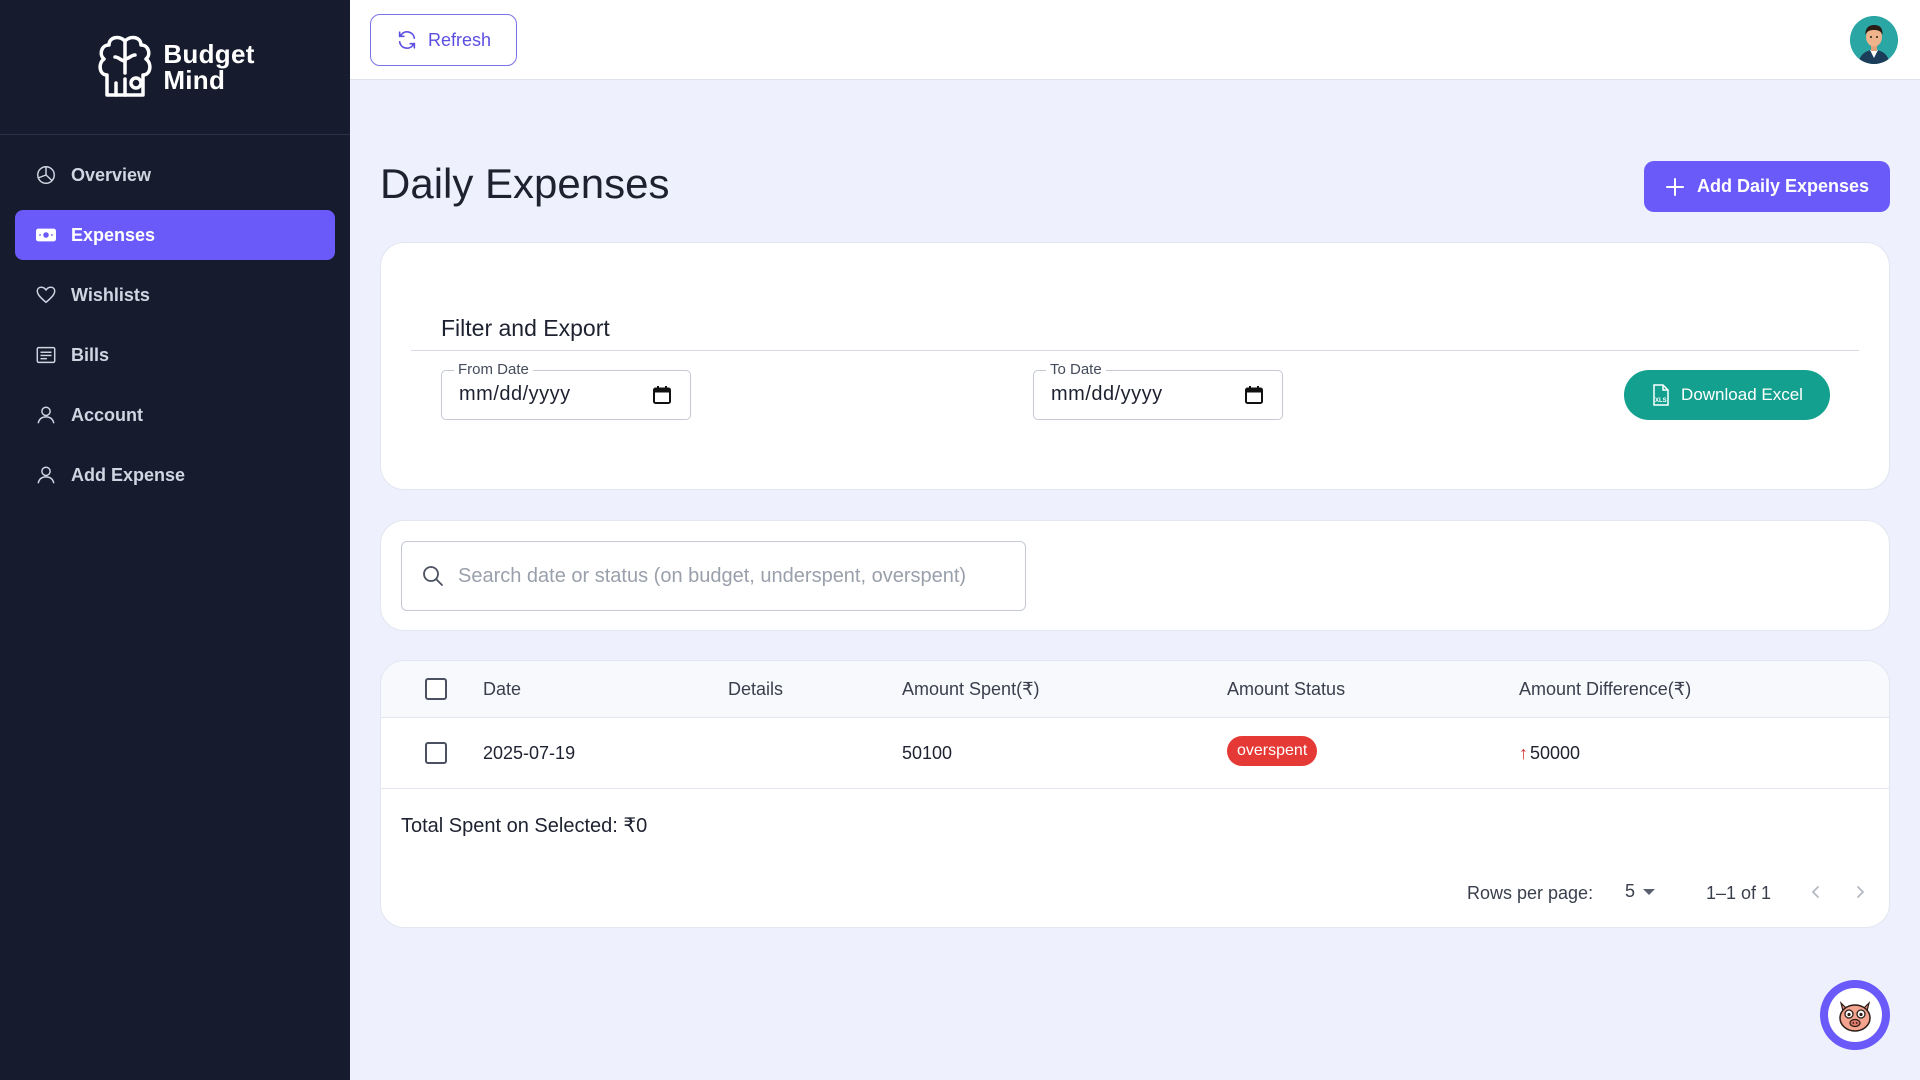 The width and height of the screenshot is (1920, 1080). What do you see at coordinates (1783, 186) in the screenshot?
I see `add-button-label: Add Daily Expenses` at bounding box center [1783, 186].